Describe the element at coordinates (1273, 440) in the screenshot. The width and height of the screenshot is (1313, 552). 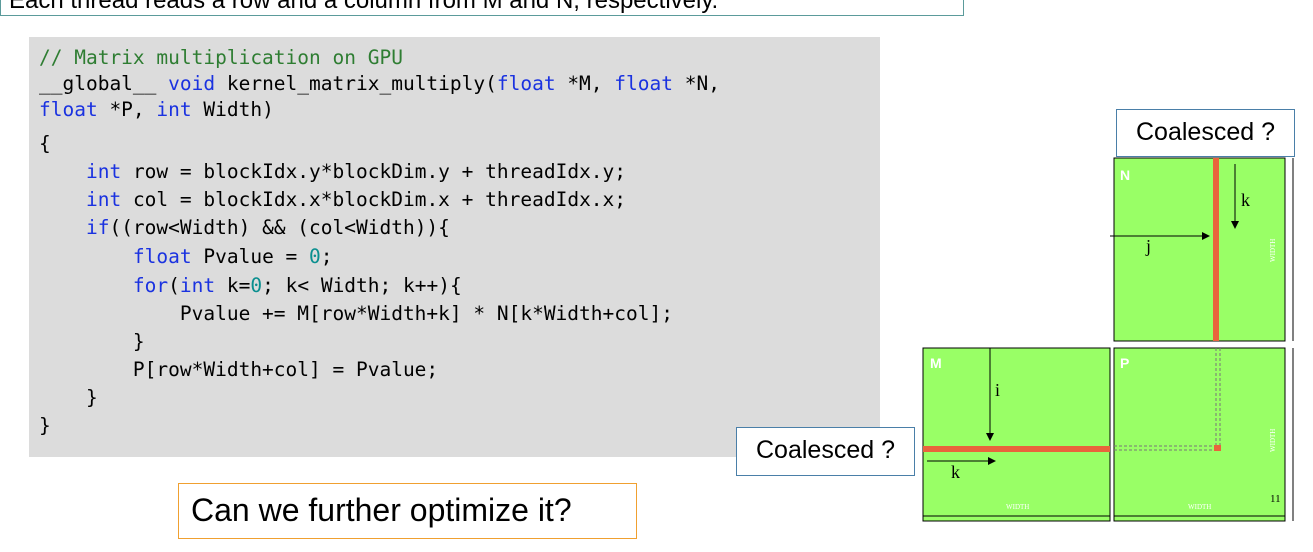
I see `p-width-label: WIDTH` at that location.